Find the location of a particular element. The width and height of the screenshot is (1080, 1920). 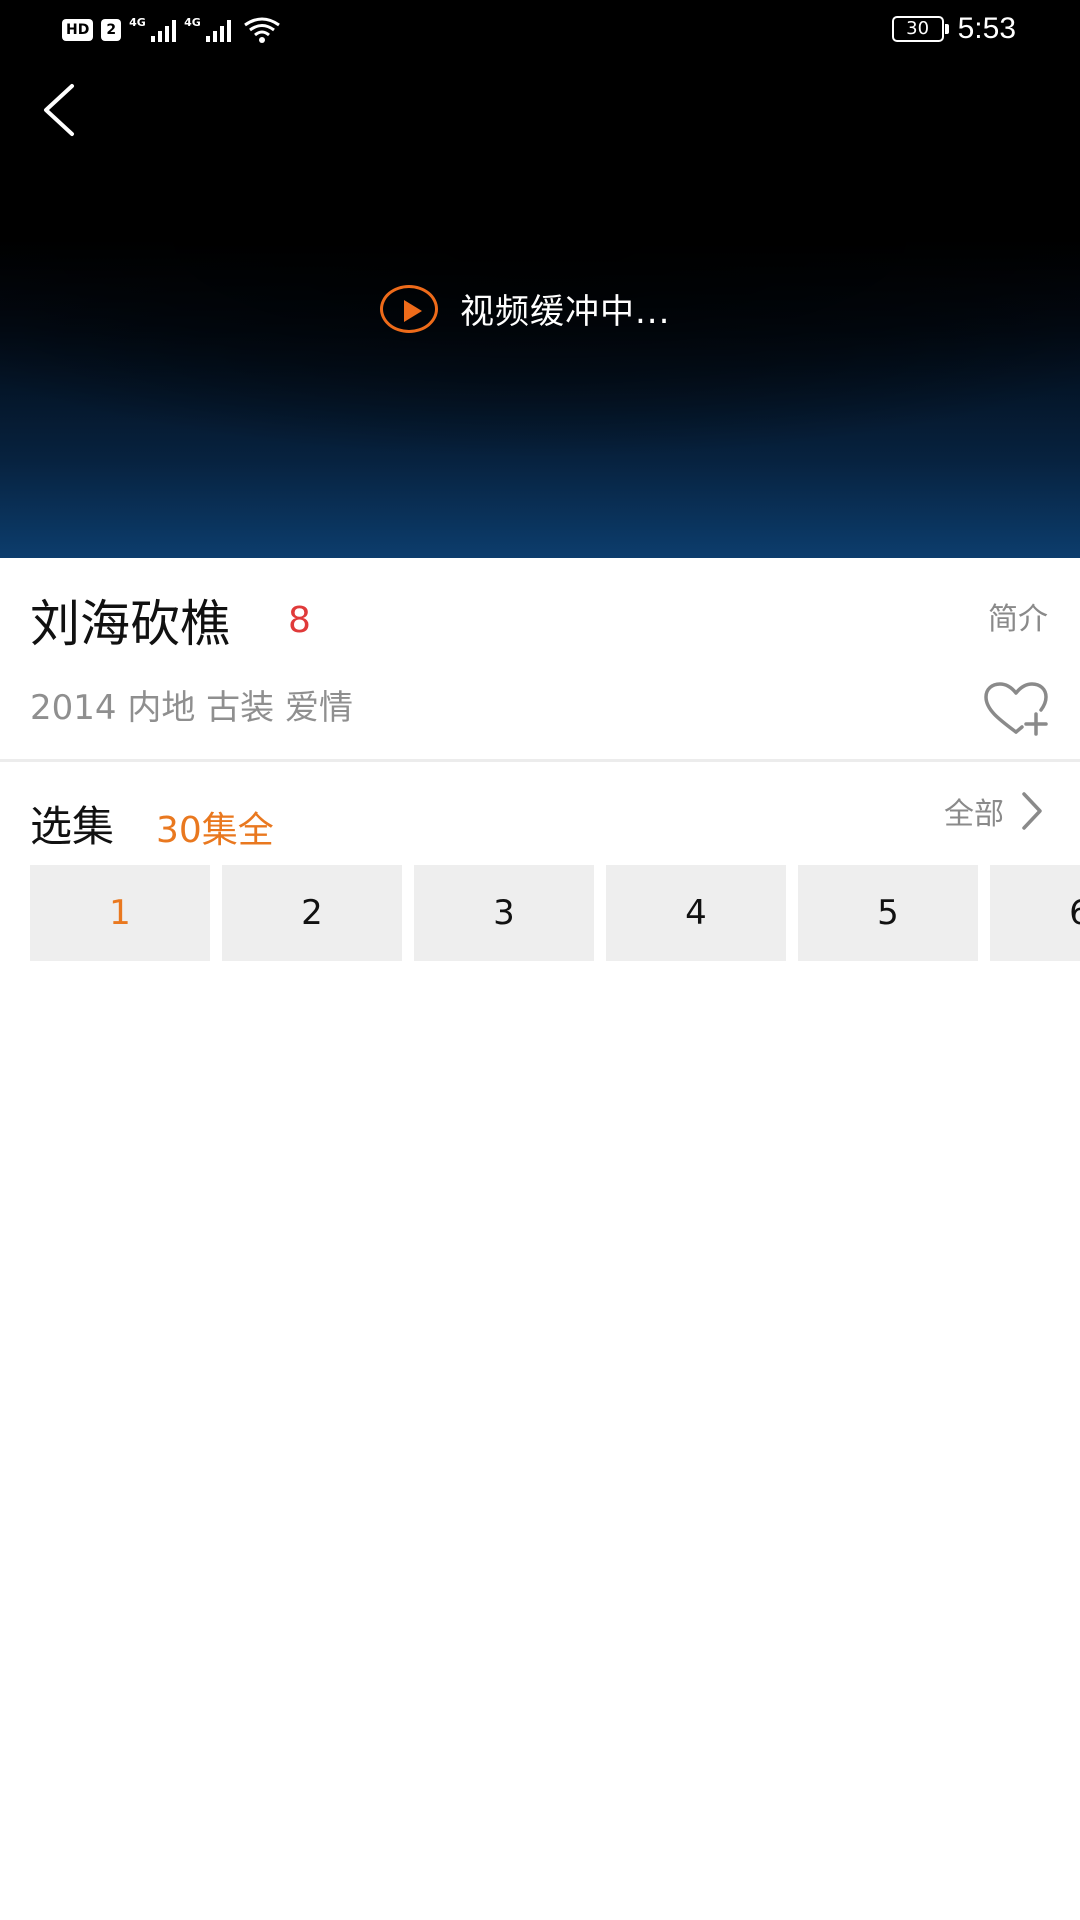

intro-link: 简介 is located at coordinates (1018, 616).